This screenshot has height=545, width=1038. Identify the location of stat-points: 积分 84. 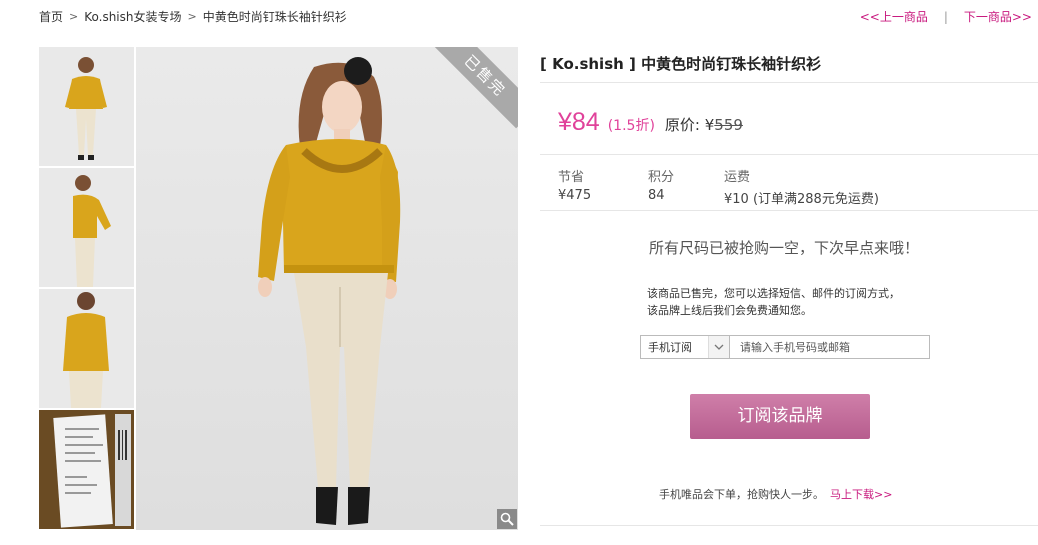
(686, 186).